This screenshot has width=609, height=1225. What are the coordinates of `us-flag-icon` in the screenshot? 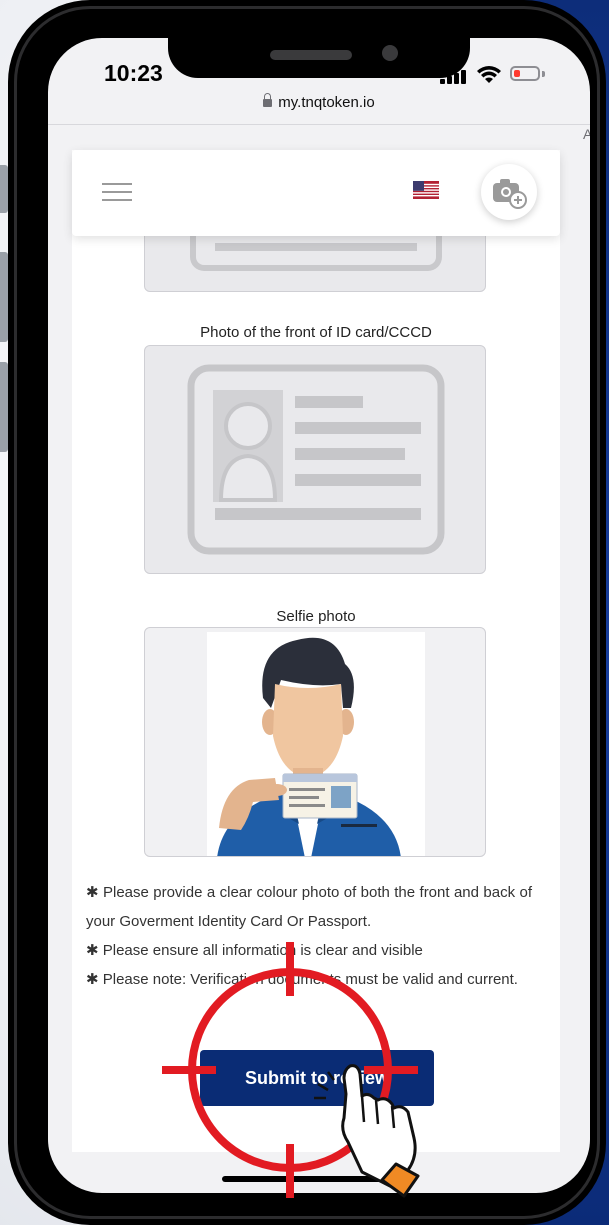 It's located at (426, 190).